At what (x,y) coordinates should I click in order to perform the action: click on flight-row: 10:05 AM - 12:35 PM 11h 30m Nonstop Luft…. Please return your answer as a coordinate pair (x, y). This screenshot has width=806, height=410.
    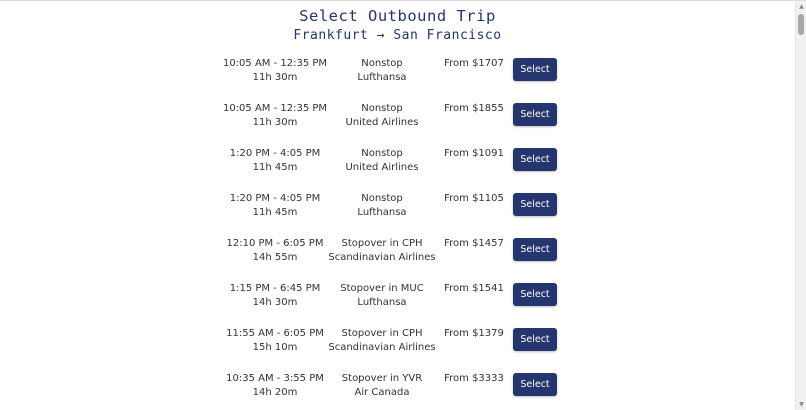
    Looking at the image, I should click on (397, 79).